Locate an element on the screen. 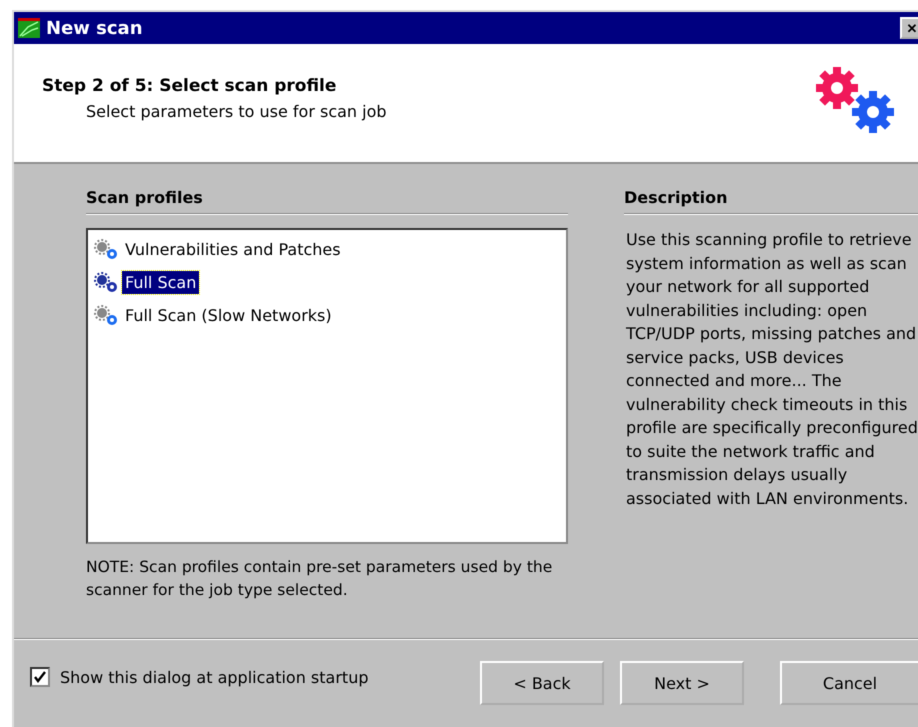  checkbox-label: Show this dialog at application startup is located at coordinates (214, 677).